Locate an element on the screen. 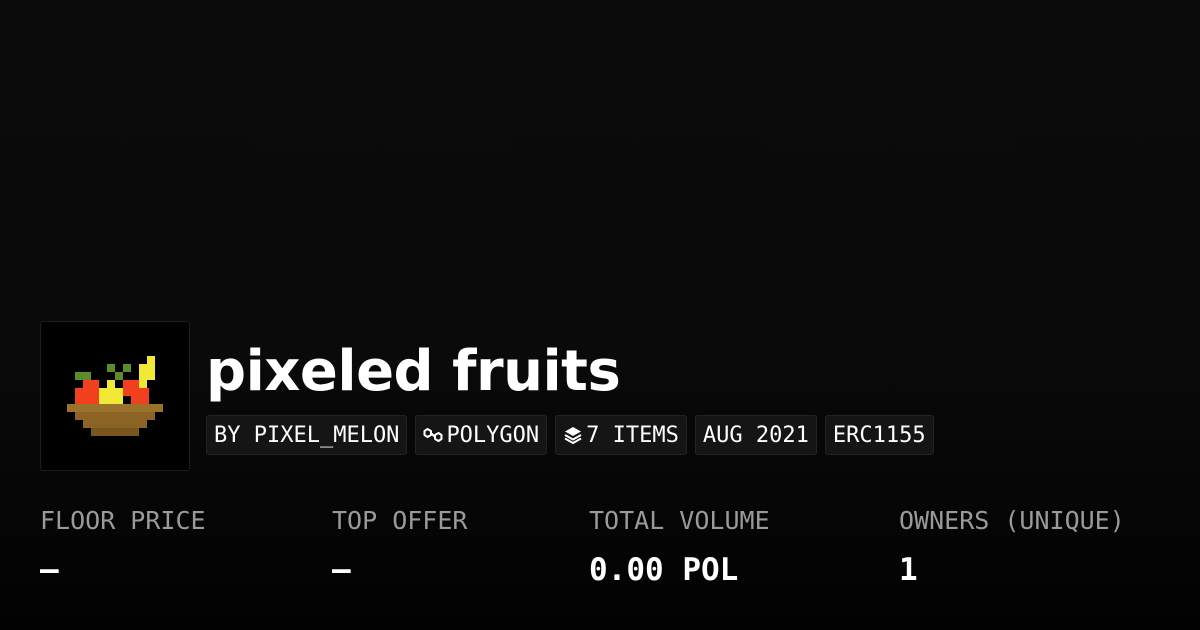  stat-label: FLOOR PRICE is located at coordinates (123, 520).